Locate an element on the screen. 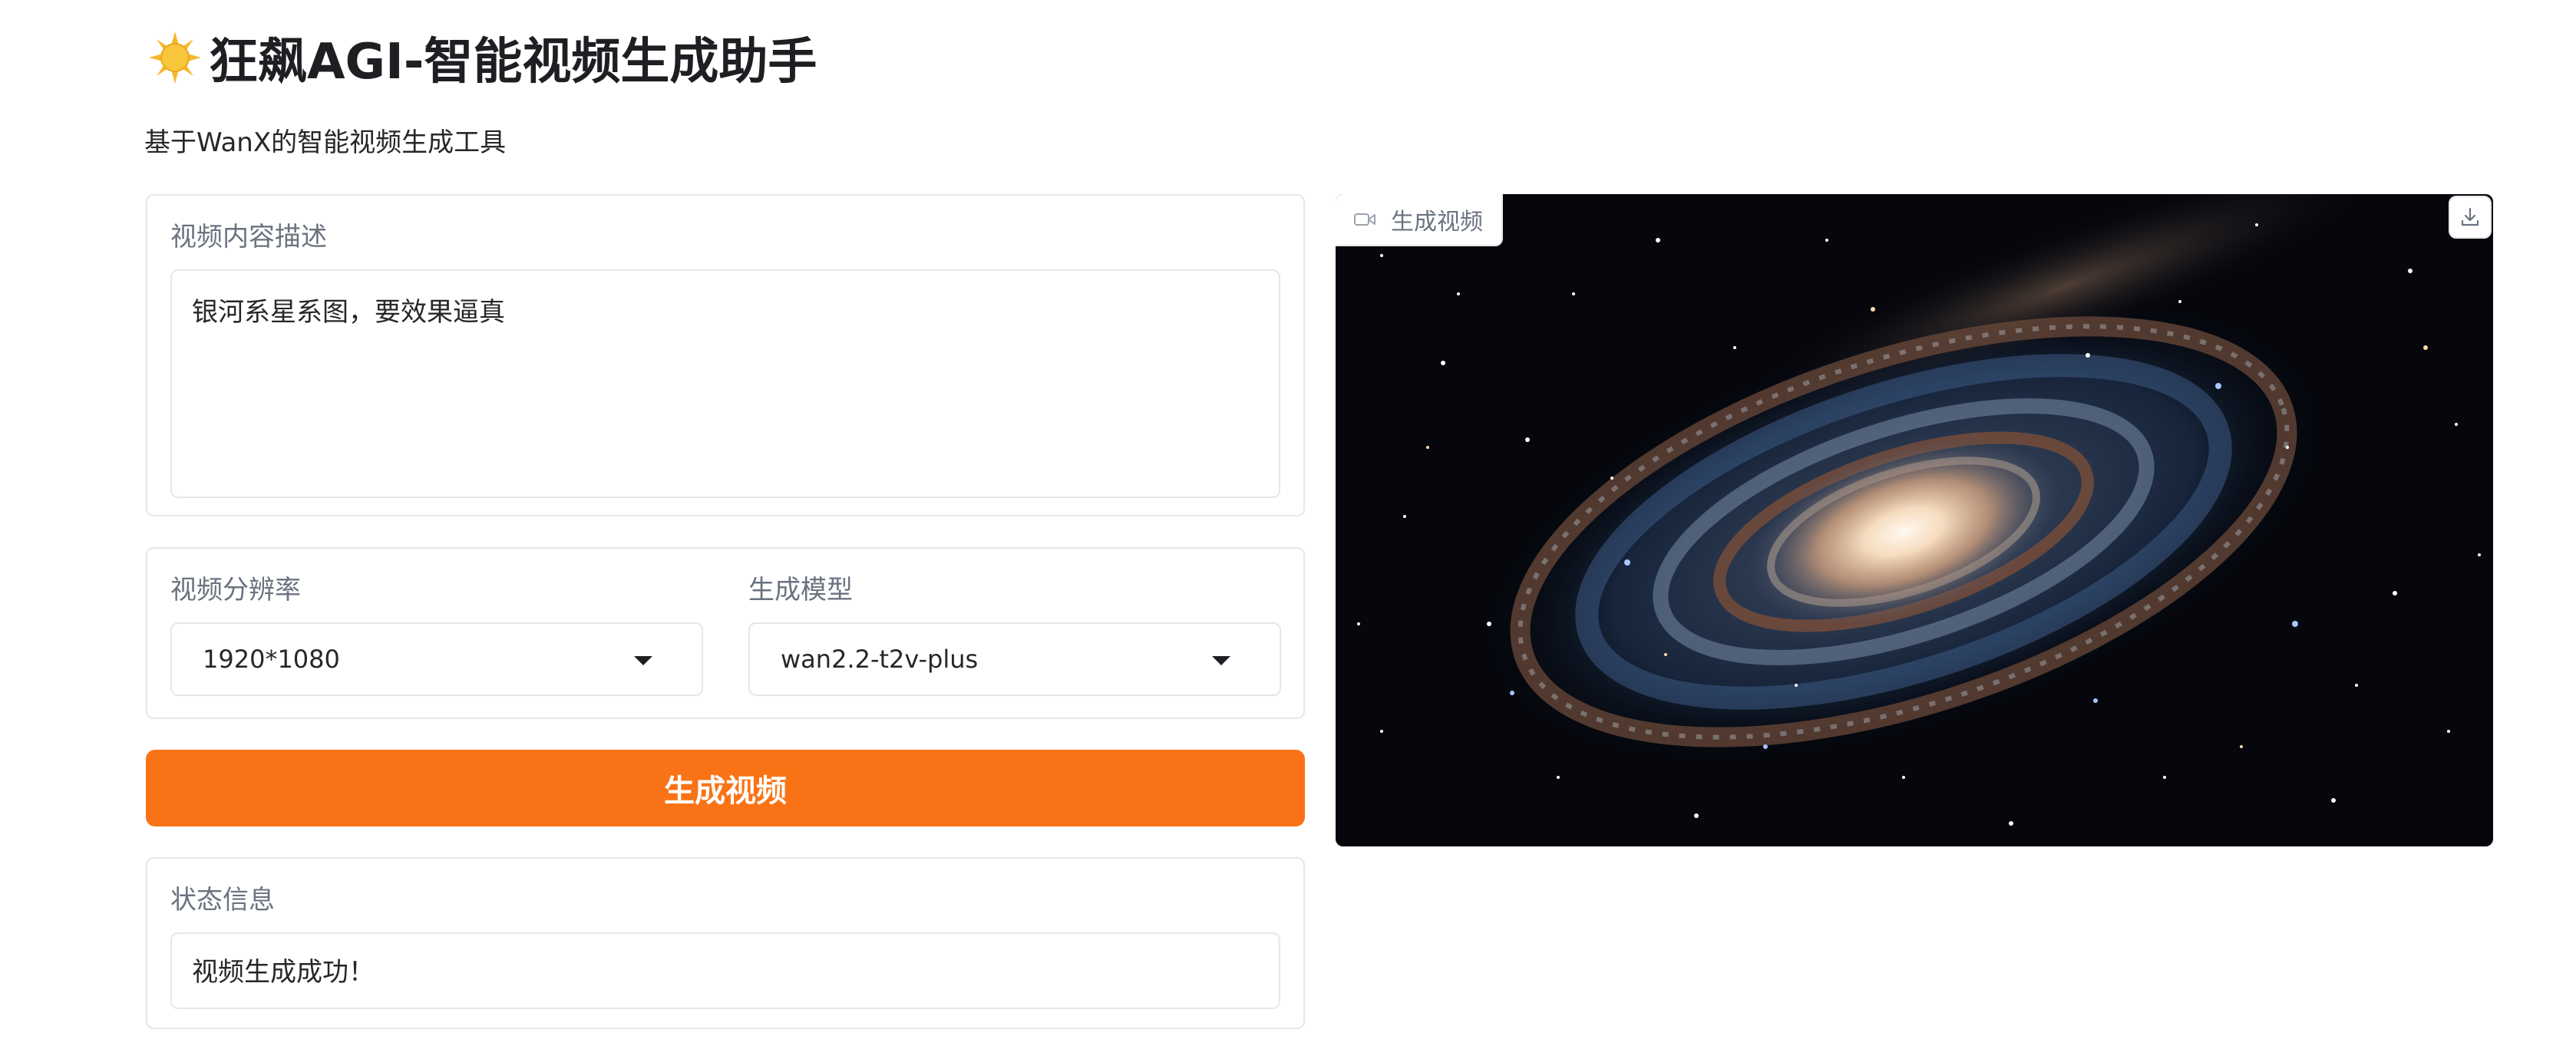  status-output: 视频生成成功！ is located at coordinates (725, 970).